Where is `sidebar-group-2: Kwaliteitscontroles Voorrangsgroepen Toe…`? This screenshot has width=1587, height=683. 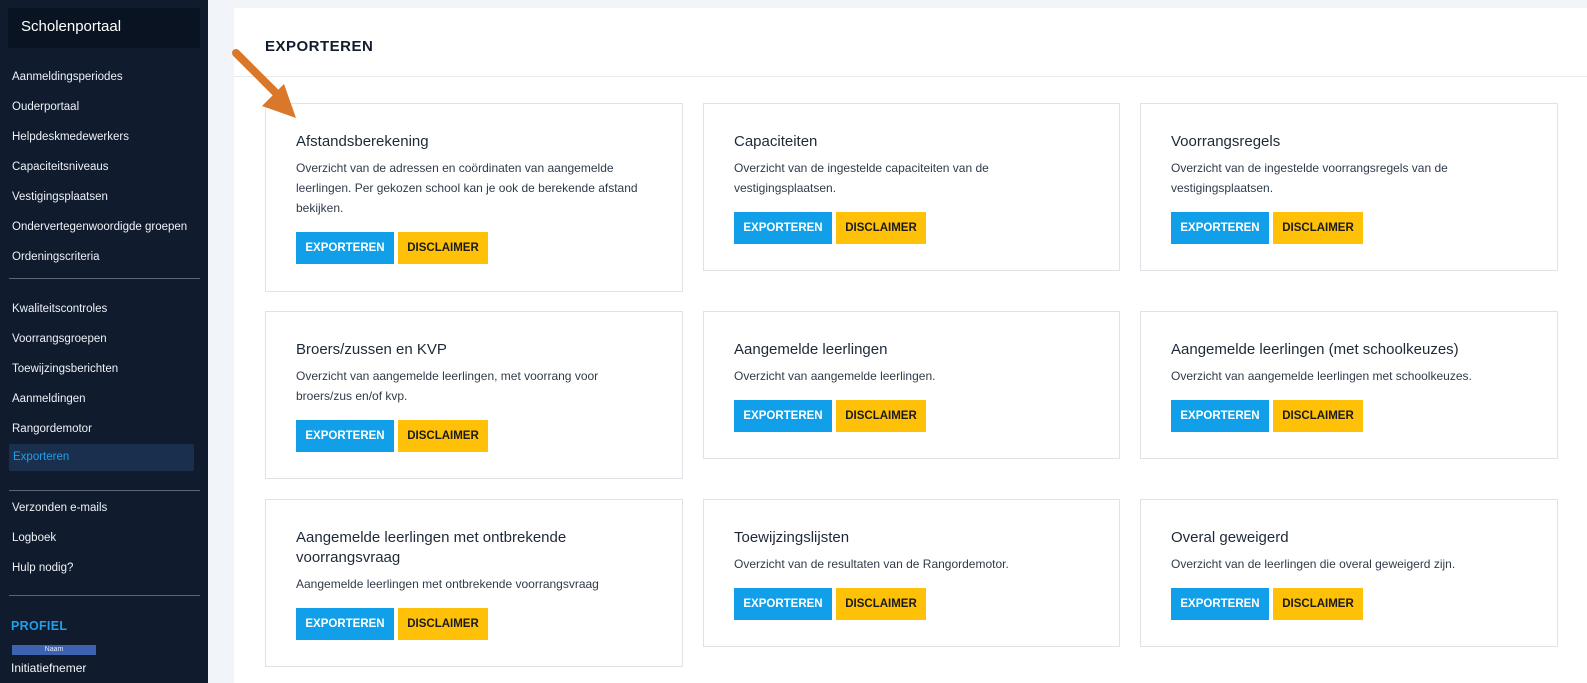 sidebar-group-2: Kwaliteitscontroles Voorrangsgroepen Toe… is located at coordinates (104, 382).